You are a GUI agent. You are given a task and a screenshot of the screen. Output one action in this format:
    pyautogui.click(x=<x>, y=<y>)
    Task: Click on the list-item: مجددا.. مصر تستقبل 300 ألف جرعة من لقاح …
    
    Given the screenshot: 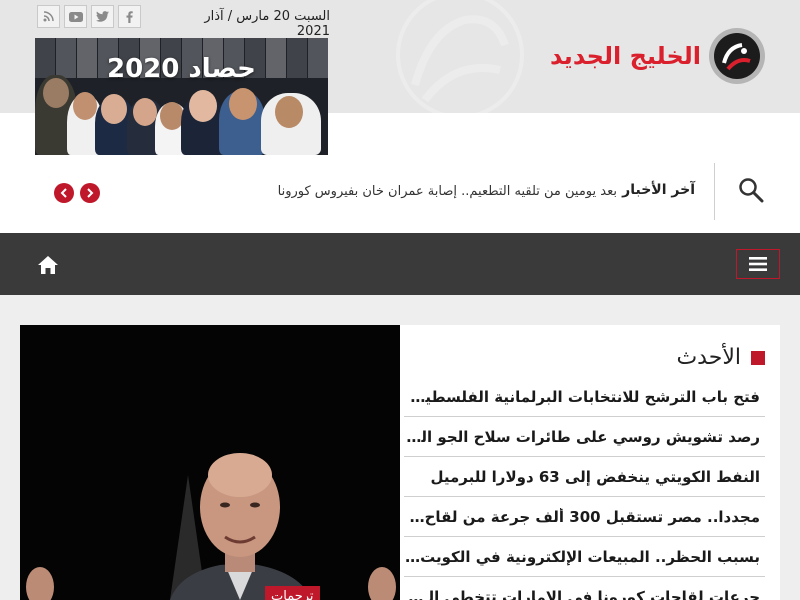 What is the action you would take?
    pyautogui.click(x=584, y=517)
    